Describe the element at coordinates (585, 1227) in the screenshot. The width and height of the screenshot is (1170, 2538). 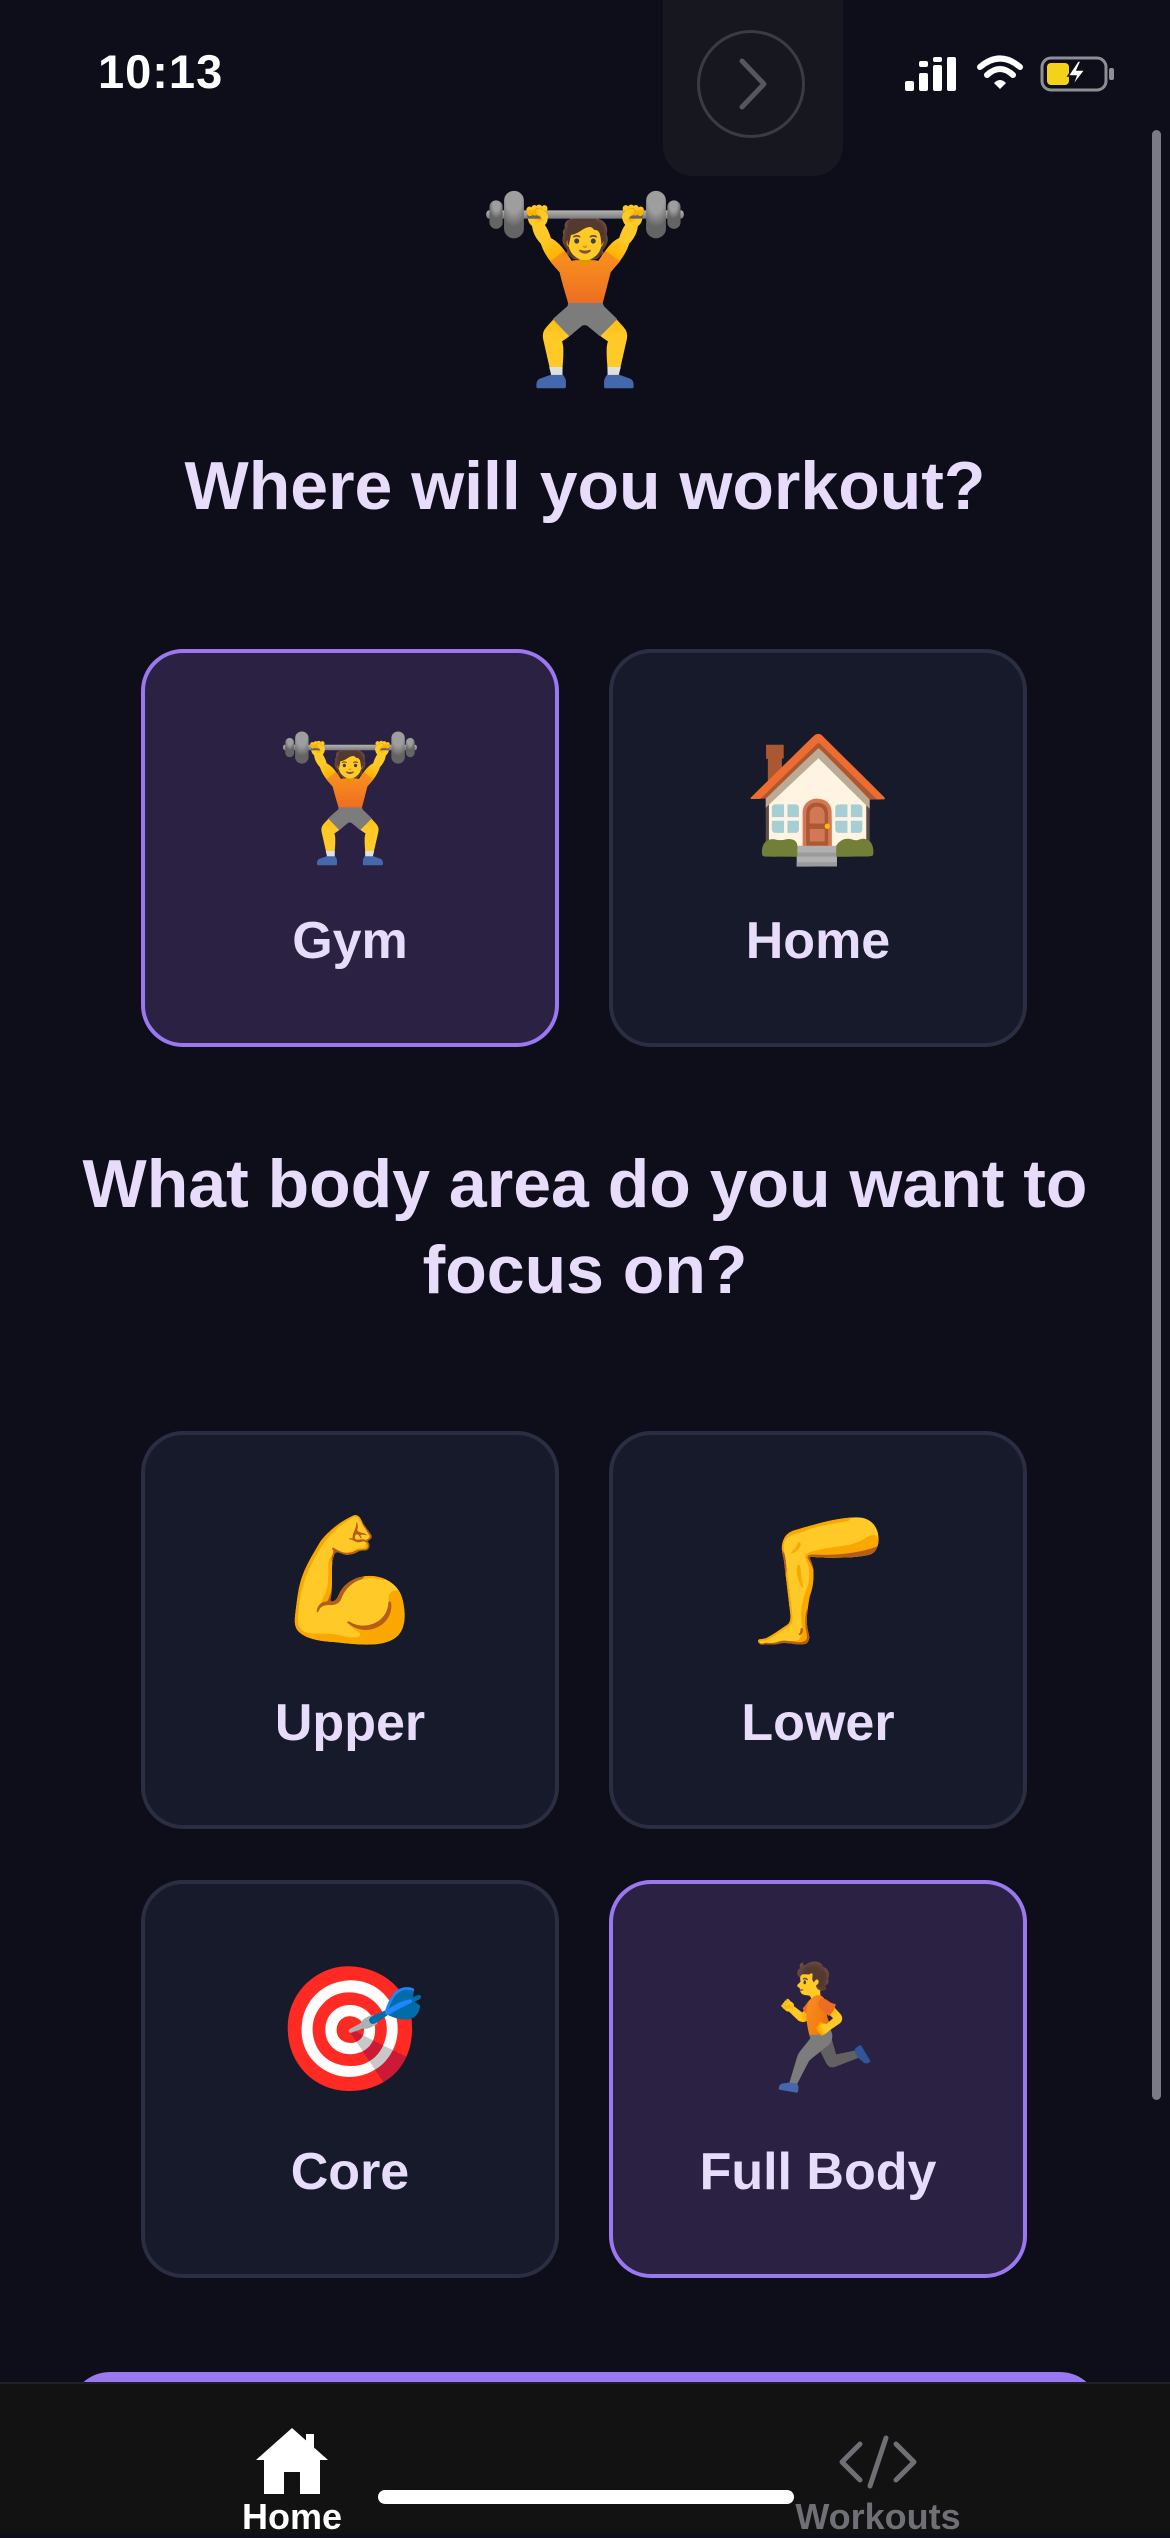
I see `focus-question-title: What body area do you want to focus on?` at that location.